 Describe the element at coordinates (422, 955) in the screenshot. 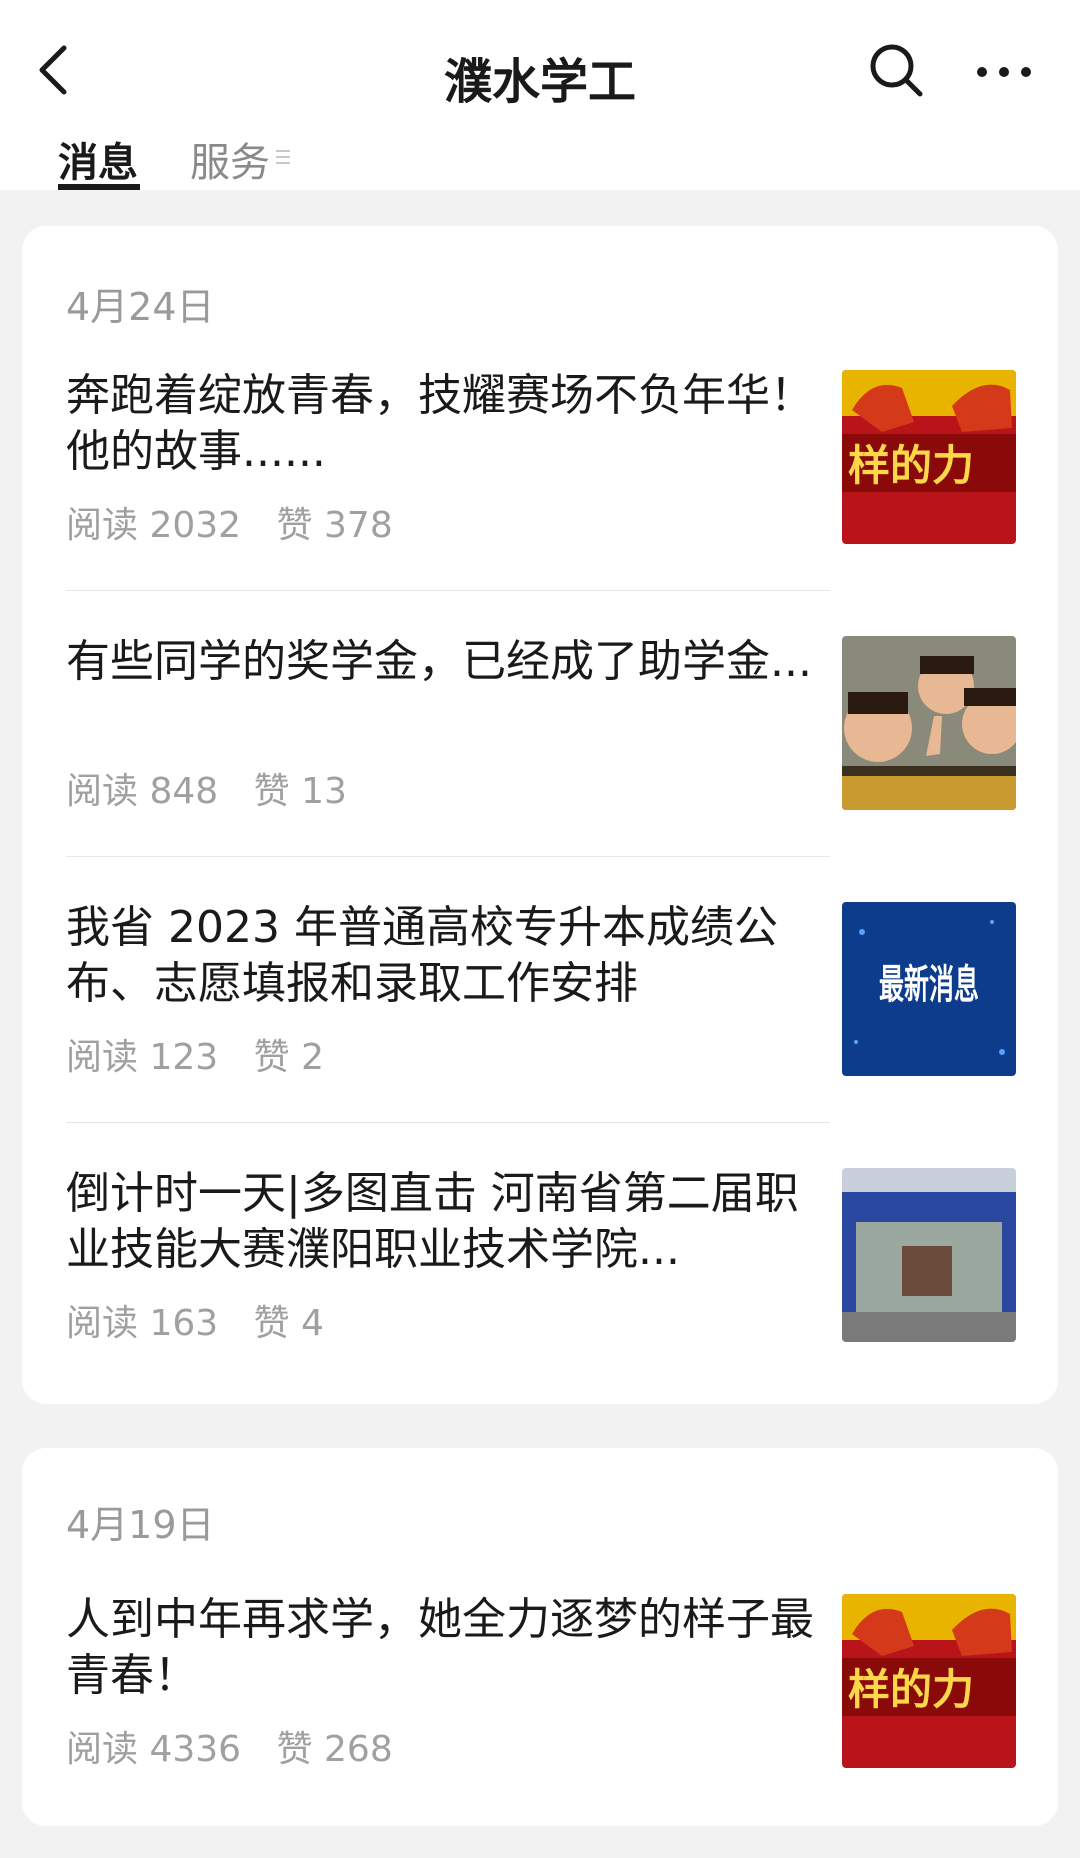

I see `article-title: 我省 2023 年普通高校专升本成绩公布、志愿填报和录取工作安排` at that location.